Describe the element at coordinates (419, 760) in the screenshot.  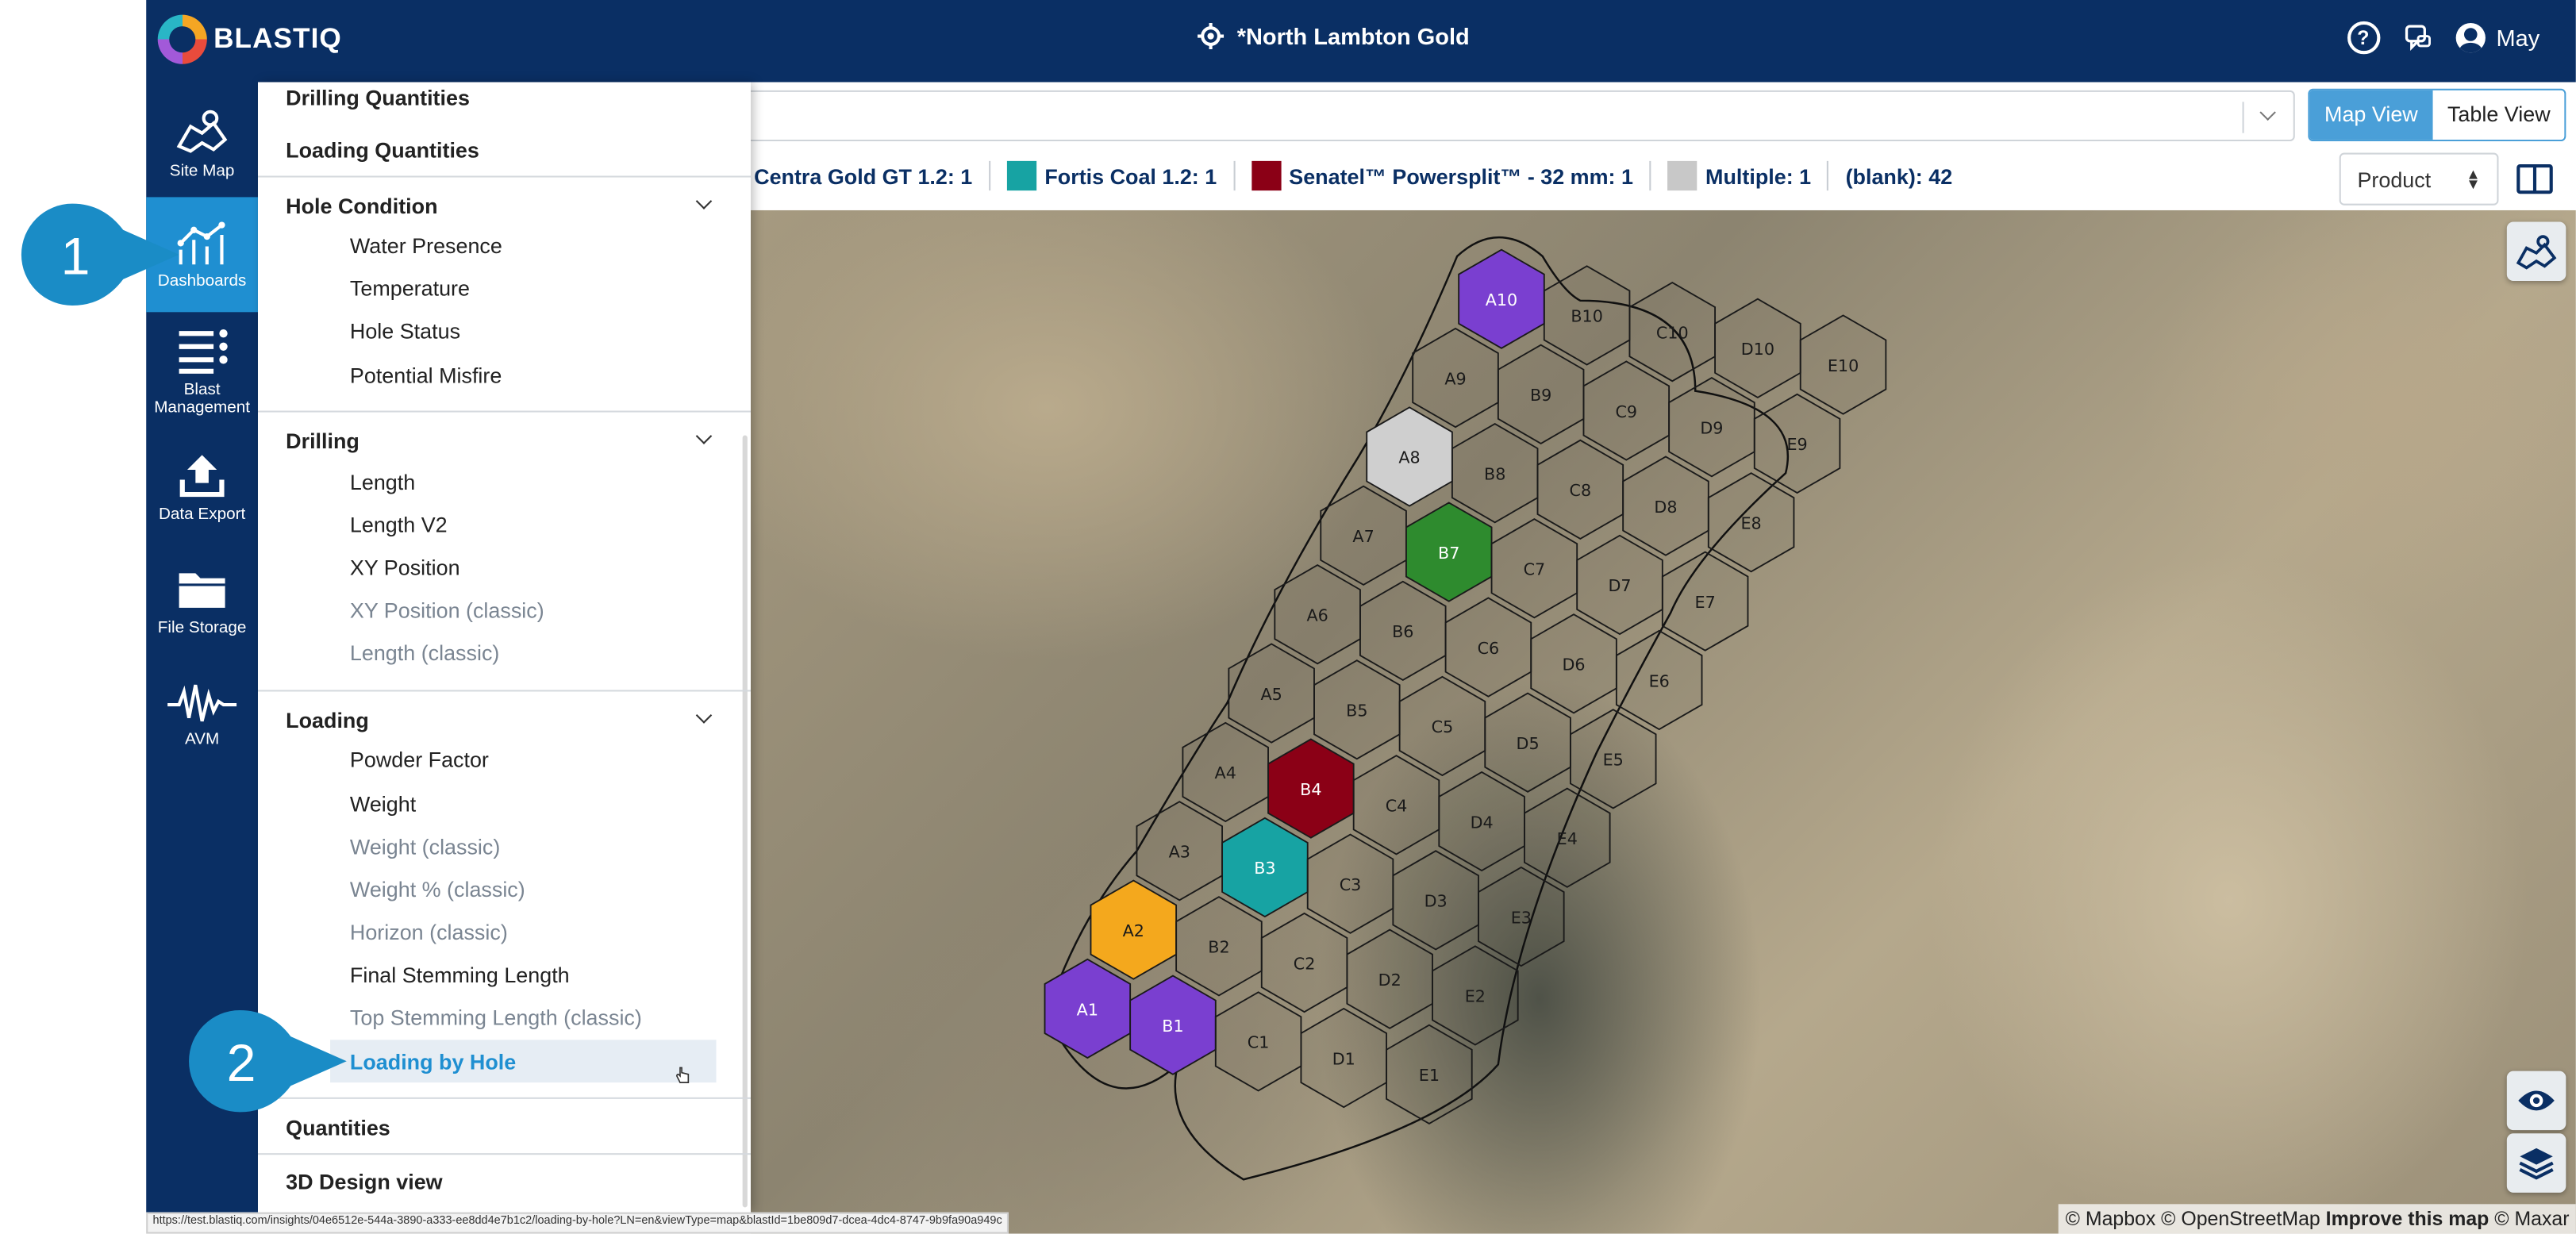
I see `menu-item-powder-factor: Powder Factor` at that location.